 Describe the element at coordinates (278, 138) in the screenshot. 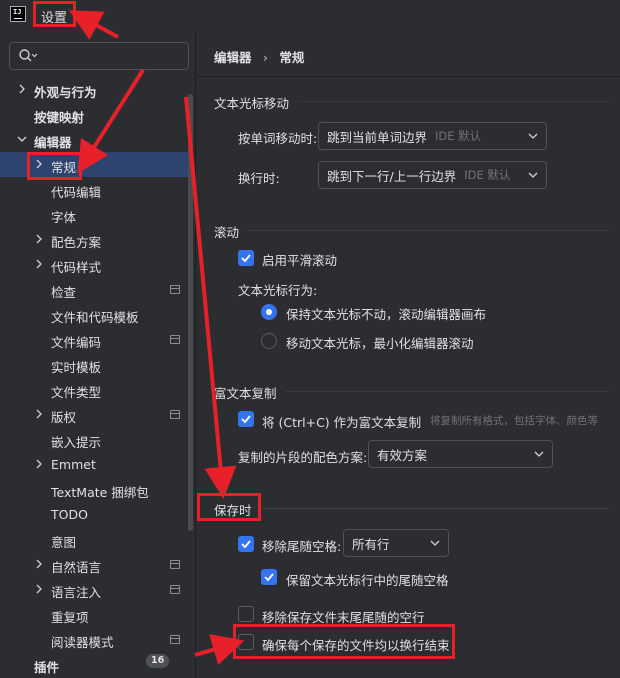

I see `word-move-label: 按单词移动时:` at that location.